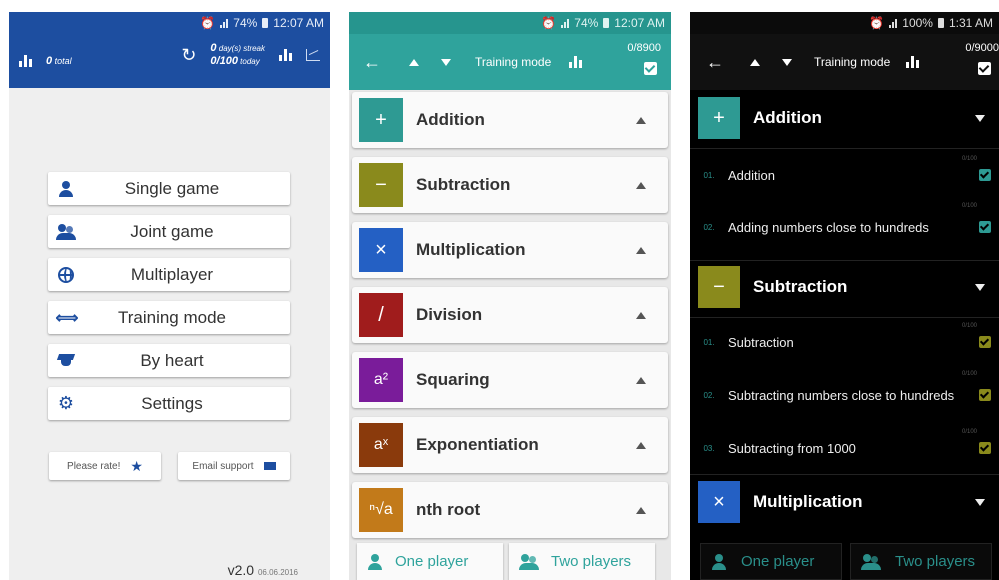 The width and height of the screenshot is (999, 580). What do you see at coordinates (234, 466) in the screenshot?
I see `email-support-button: Email support` at bounding box center [234, 466].